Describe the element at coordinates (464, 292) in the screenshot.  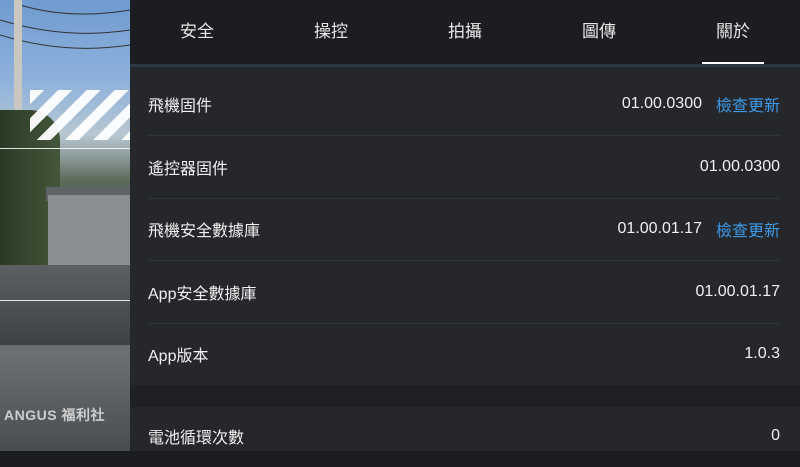
I see `list-item-app-safety-db: App安全數據庫 01.00.01.17` at that location.